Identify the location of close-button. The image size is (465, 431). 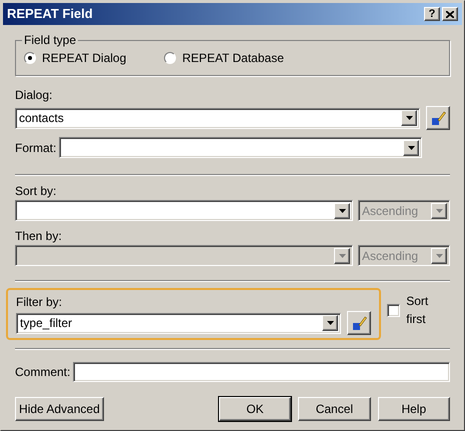
(450, 14).